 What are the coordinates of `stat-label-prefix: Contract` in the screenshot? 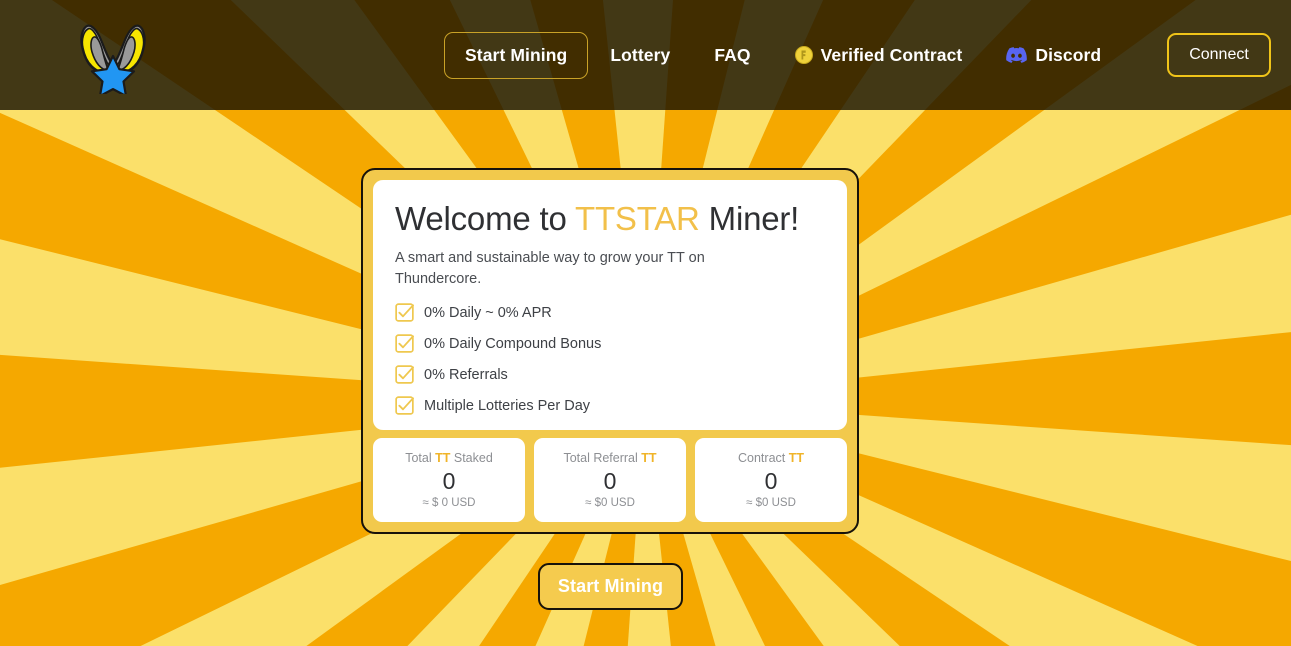 It's located at (763, 457).